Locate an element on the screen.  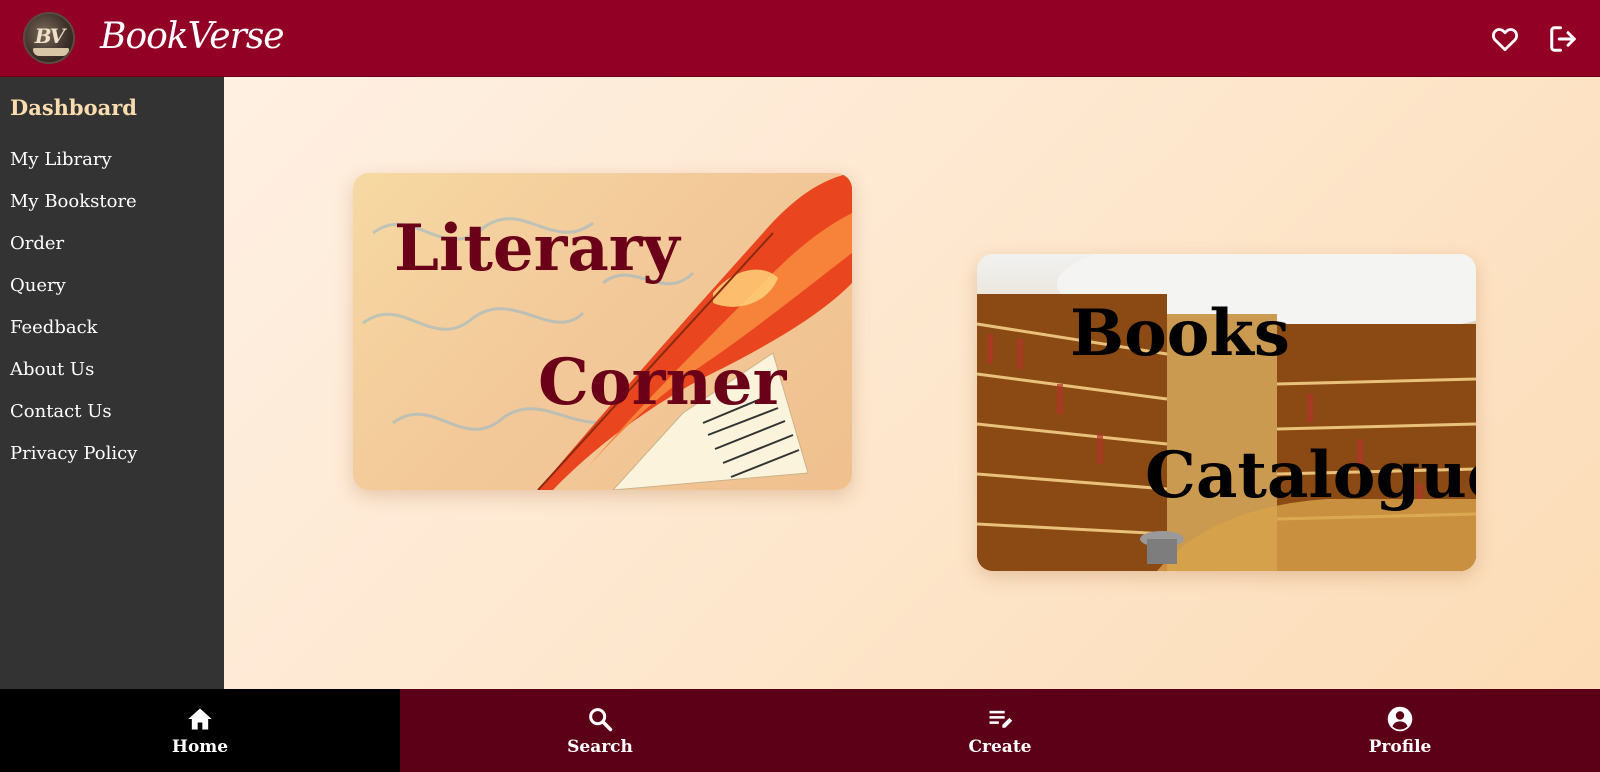
card-title-line1: Books is located at coordinates (1180, 333).